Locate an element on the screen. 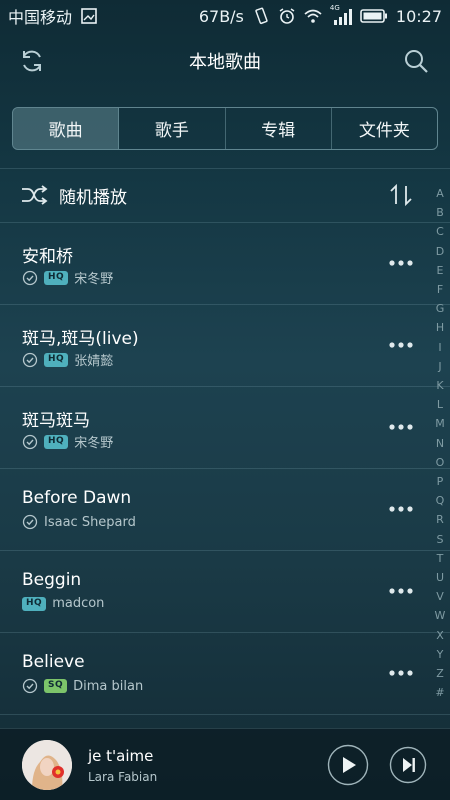 The width and height of the screenshot is (450, 800). index-letter: R is located at coordinates (440, 519).